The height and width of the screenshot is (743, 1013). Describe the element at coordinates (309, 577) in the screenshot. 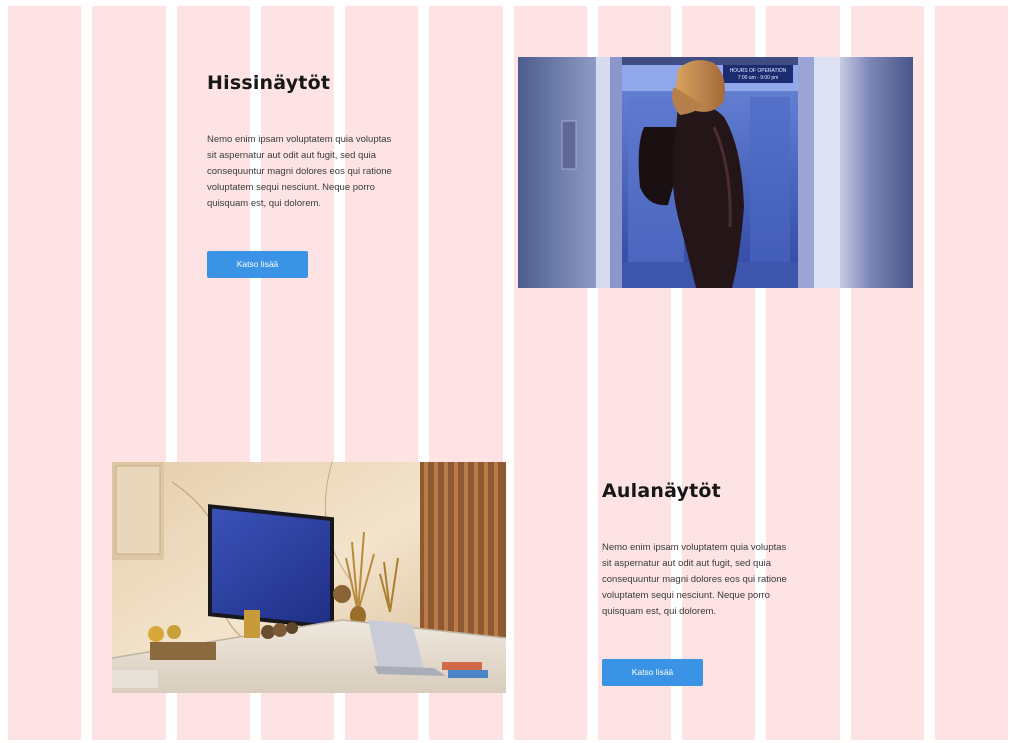

I see `lobby-photo` at that location.